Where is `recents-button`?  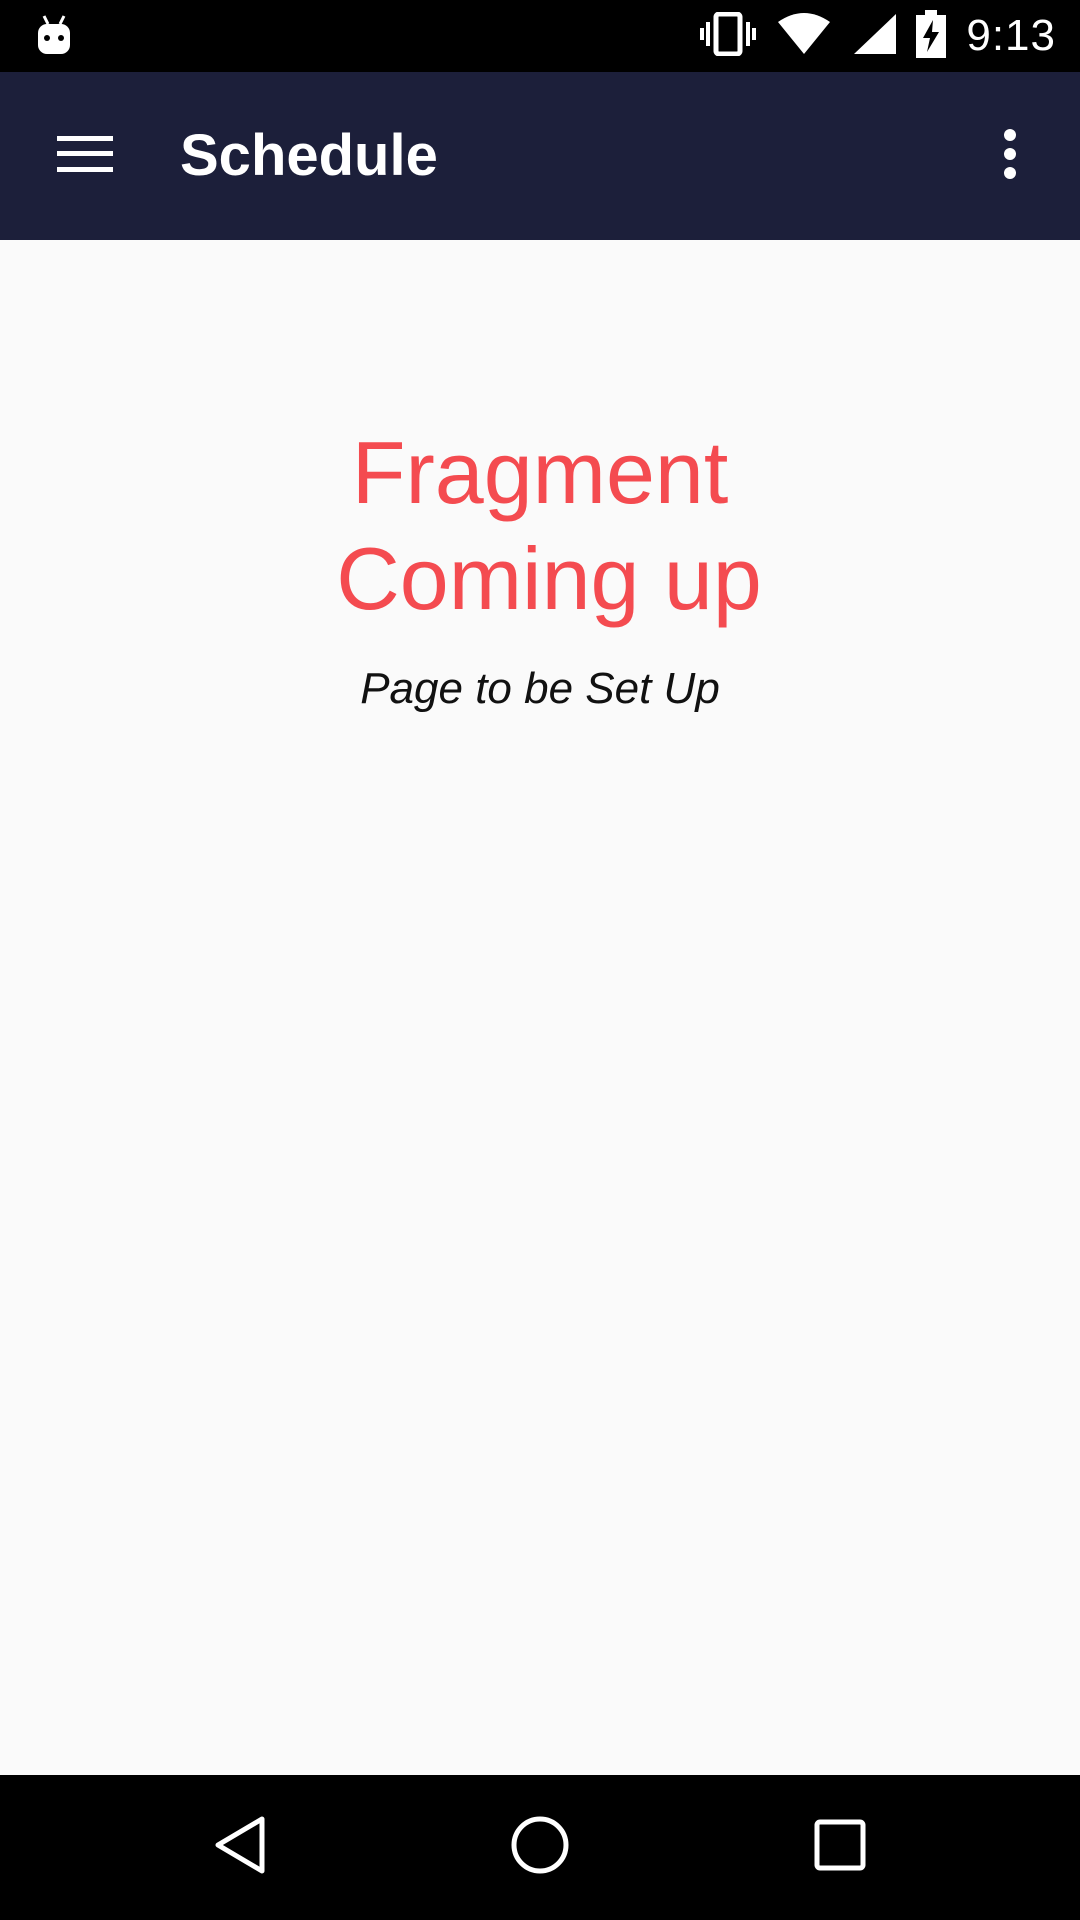
recents-button is located at coordinates (840, 1847).